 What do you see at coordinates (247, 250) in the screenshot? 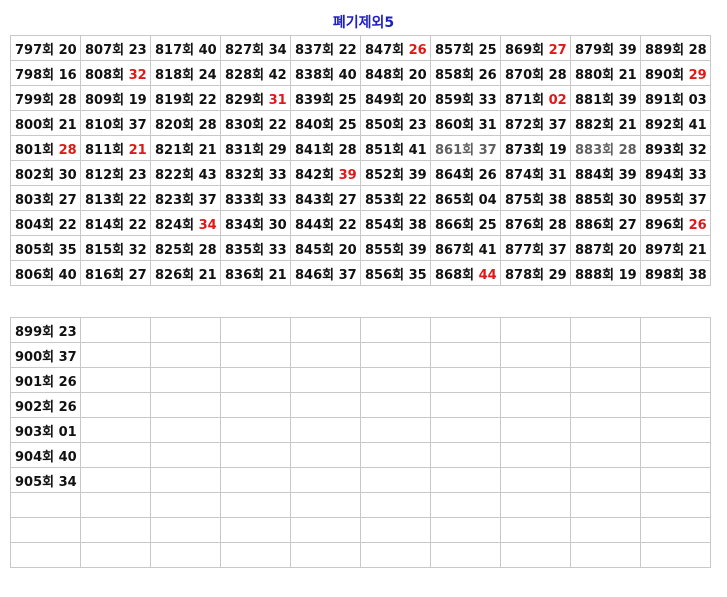
I see `draw-round: 835회` at bounding box center [247, 250].